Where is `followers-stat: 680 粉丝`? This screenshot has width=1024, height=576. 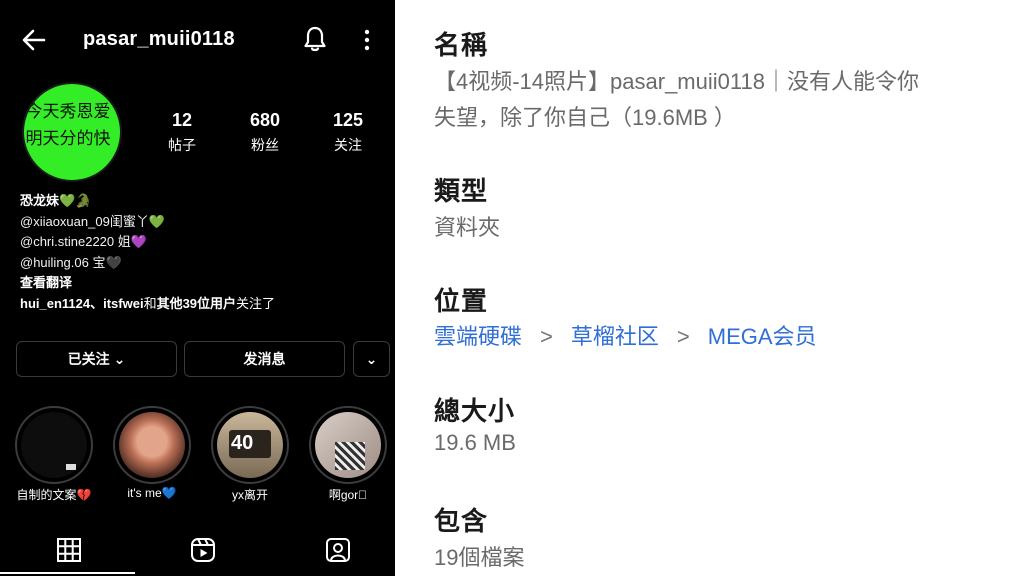 followers-stat: 680 粉丝 is located at coordinates (265, 132).